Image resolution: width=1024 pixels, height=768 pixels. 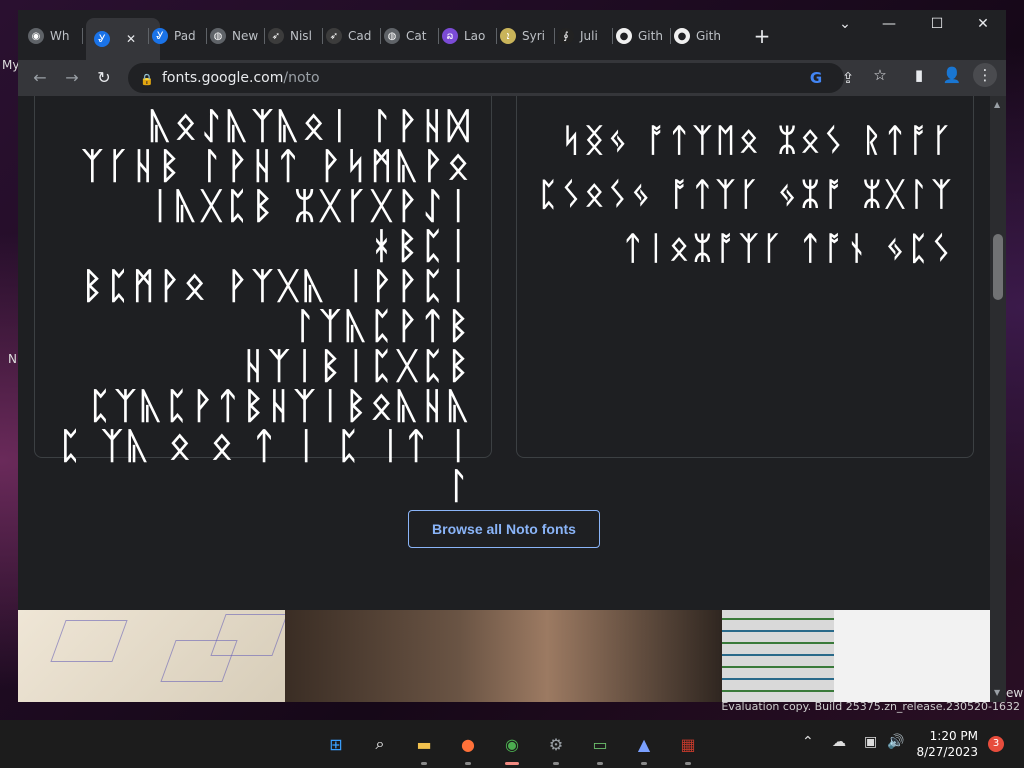 I want to click on browser-tab: ➶ Nisl, so click(x=293, y=36).